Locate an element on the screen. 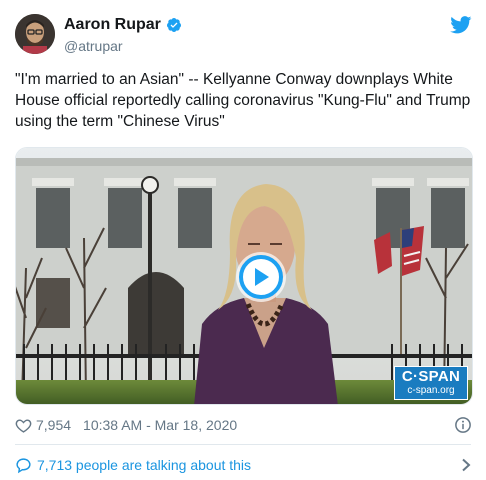 Image resolution: width=486 pixels, height=480 pixels. divider is located at coordinates (243, 444).